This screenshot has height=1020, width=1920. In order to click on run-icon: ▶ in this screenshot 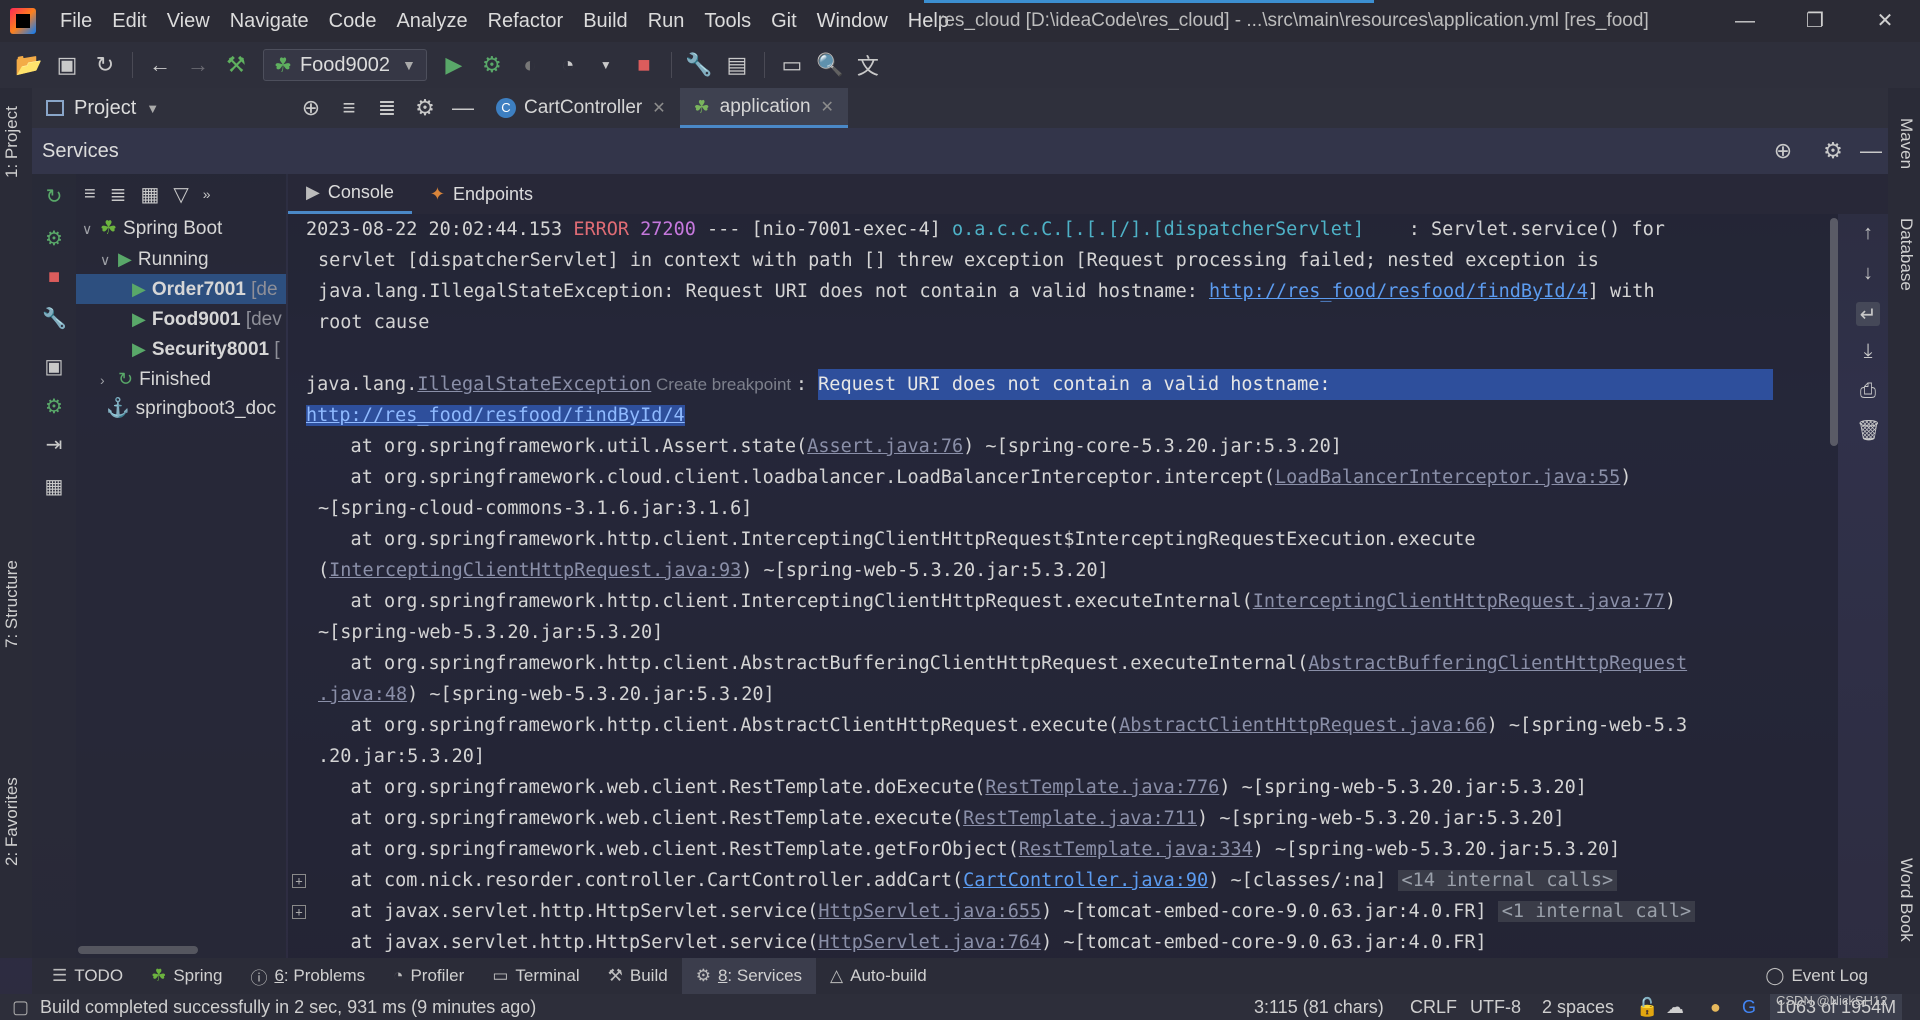, I will do `click(454, 65)`.